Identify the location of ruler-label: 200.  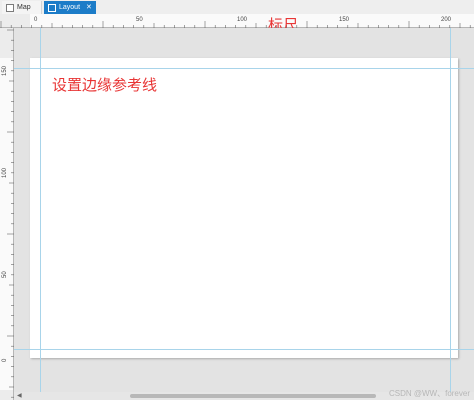
(446, 20).